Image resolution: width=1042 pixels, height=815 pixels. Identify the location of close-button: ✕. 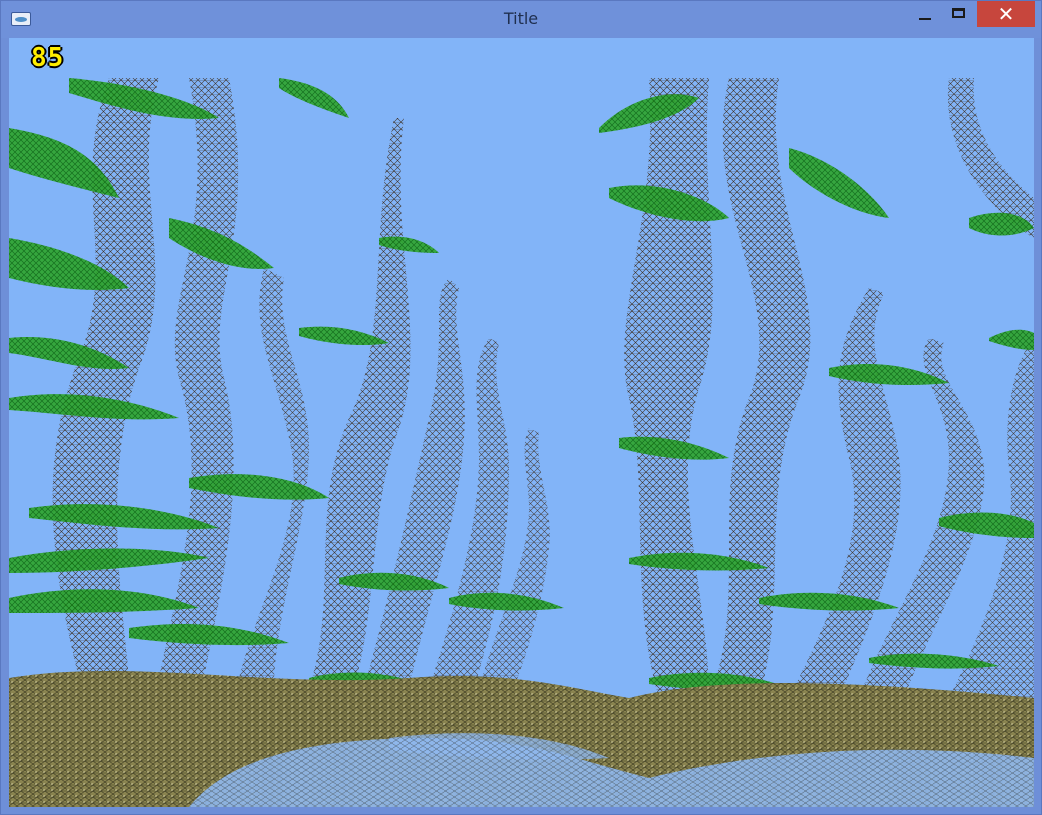
(1006, 14).